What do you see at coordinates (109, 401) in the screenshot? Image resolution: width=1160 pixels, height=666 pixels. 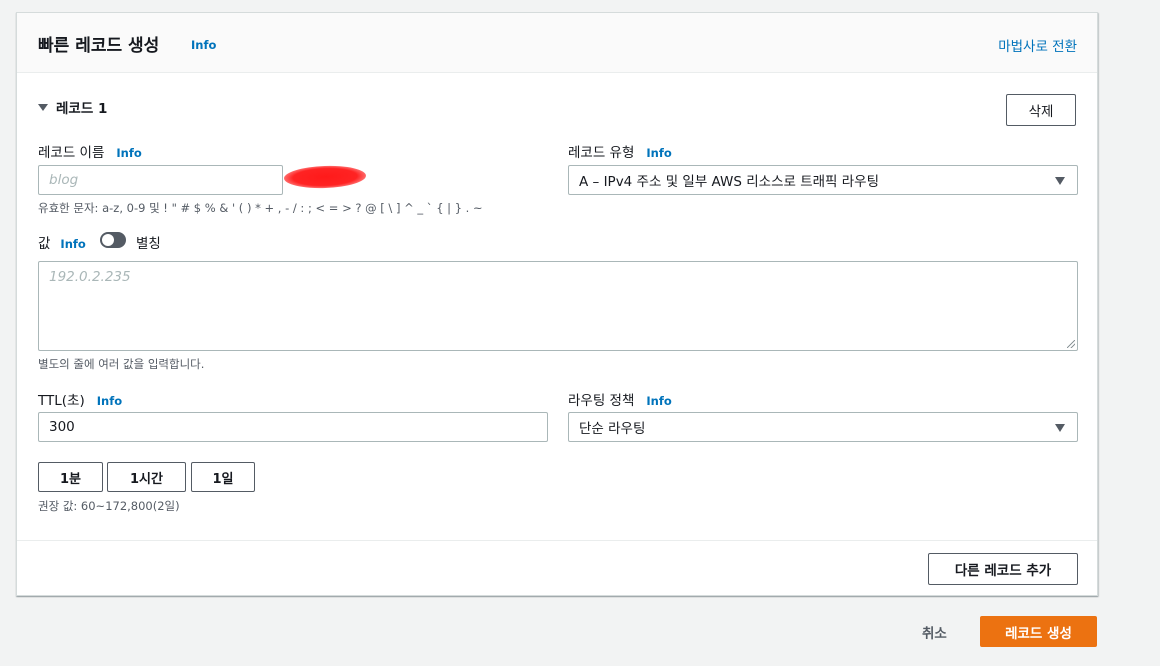 I see `ttl-info-link: Info` at bounding box center [109, 401].